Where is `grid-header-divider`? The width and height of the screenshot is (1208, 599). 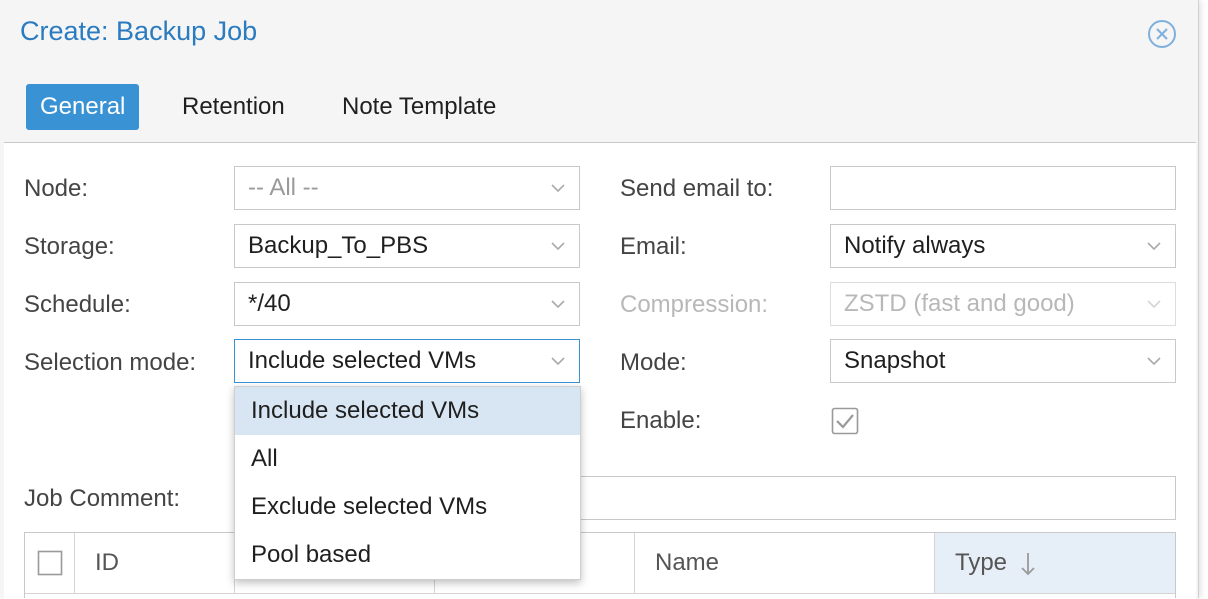
grid-header-divider is located at coordinates (600, 593).